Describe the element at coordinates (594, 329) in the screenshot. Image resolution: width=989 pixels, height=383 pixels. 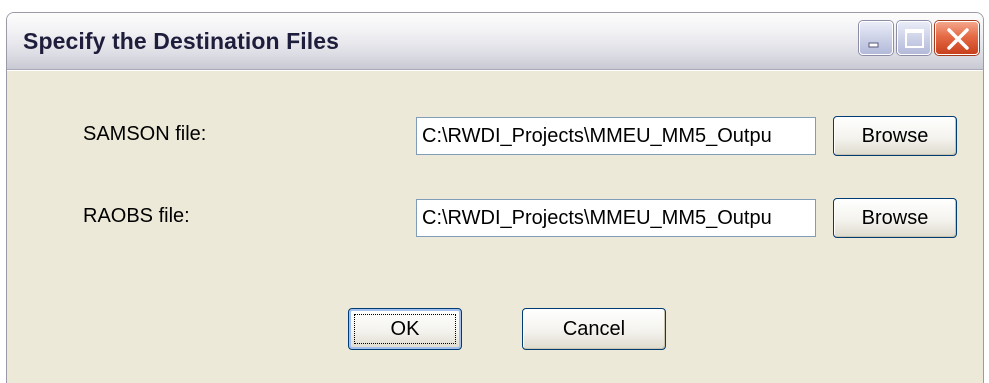
I see `cancel-button: Cancel` at that location.